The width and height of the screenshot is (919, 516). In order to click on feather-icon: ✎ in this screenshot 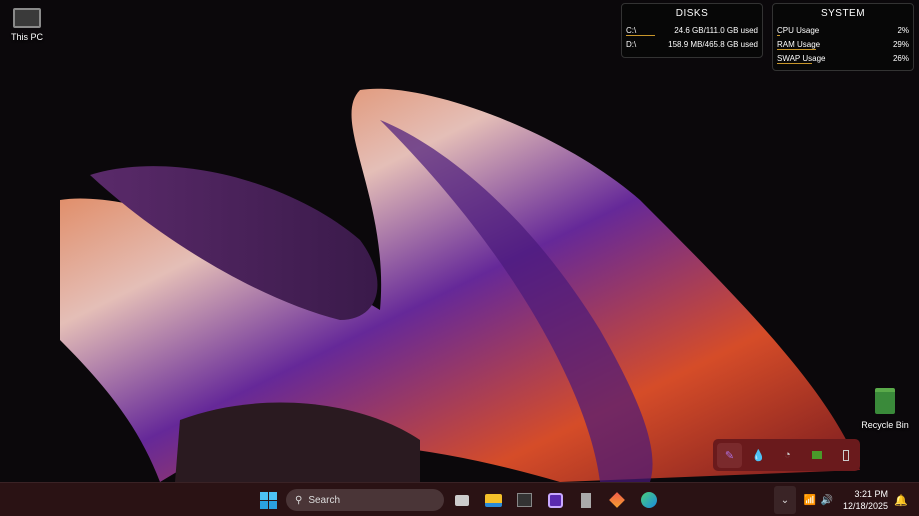, I will do `click(729, 455)`.